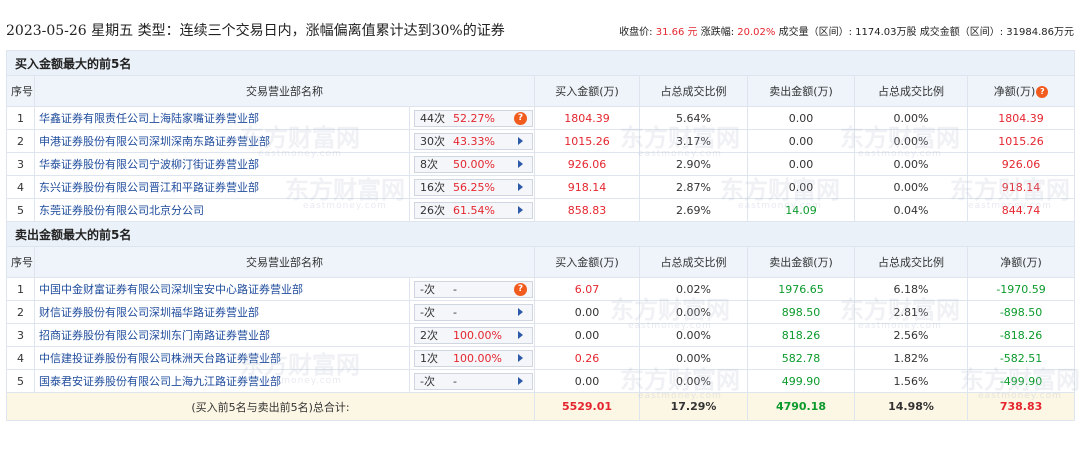 This screenshot has width=1080, height=458. Describe the element at coordinates (20, 358) in the screenshot. I see `row-rank: 4` at that location.